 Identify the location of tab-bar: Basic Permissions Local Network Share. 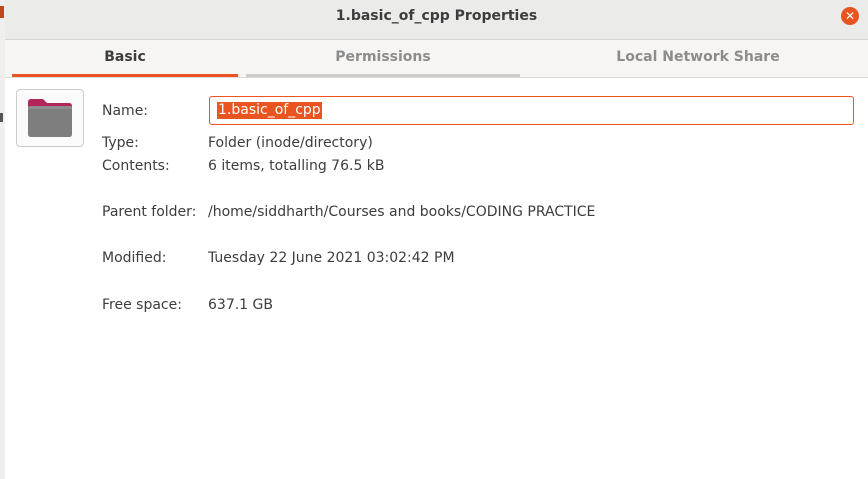
(436, 59).